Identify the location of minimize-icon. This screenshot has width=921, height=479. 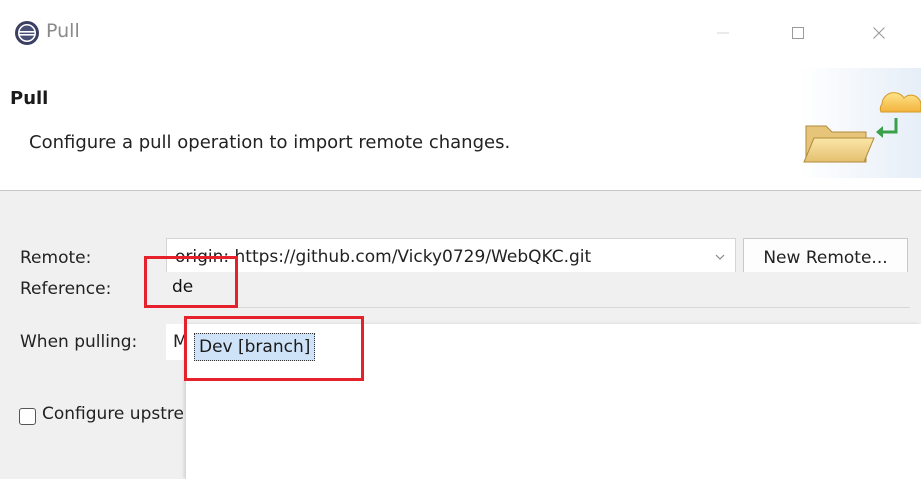
(723, 33).